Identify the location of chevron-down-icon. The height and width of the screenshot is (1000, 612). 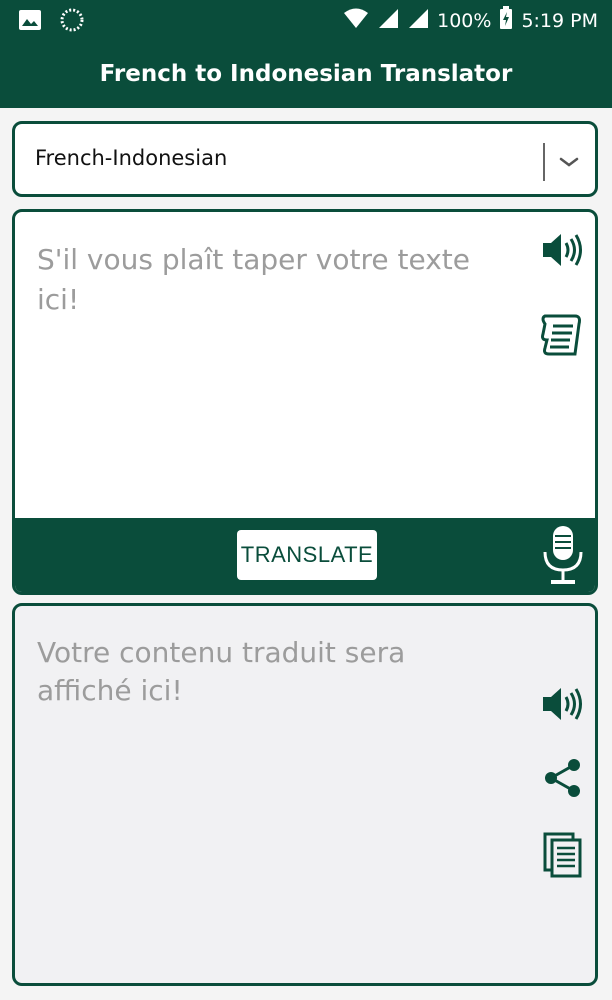
(569, 162).